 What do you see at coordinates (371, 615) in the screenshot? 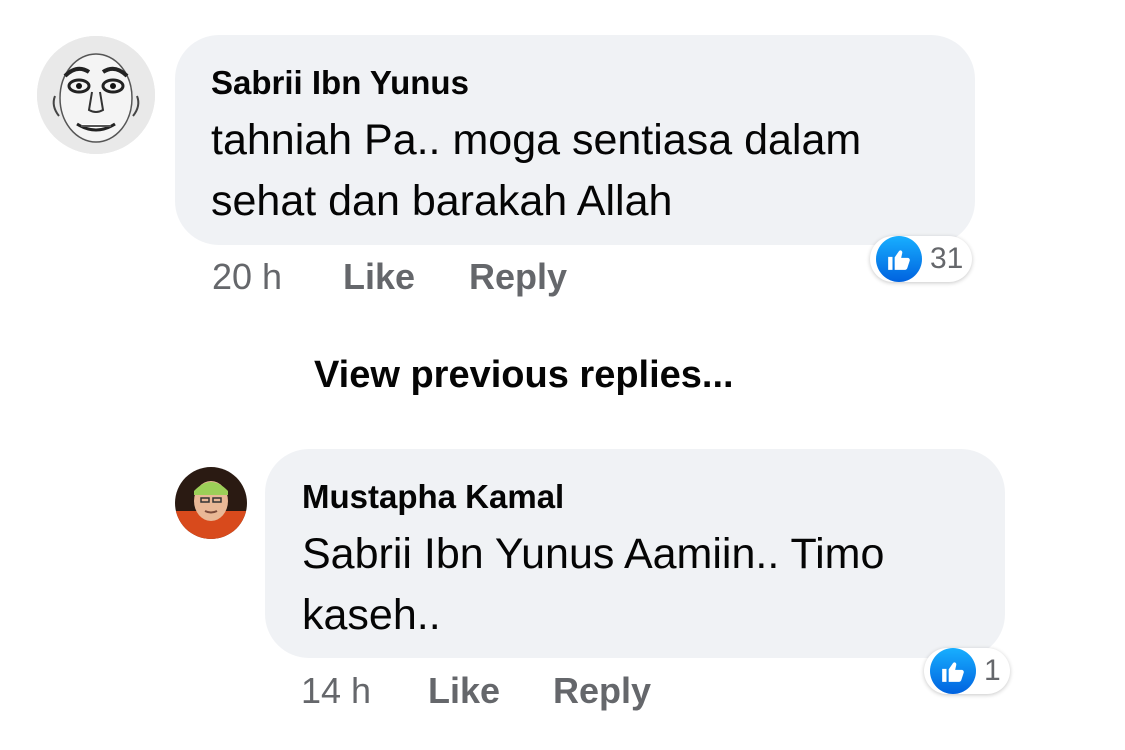
I see `comment-text-line: kaseh..` at bounding box center [371, 615].